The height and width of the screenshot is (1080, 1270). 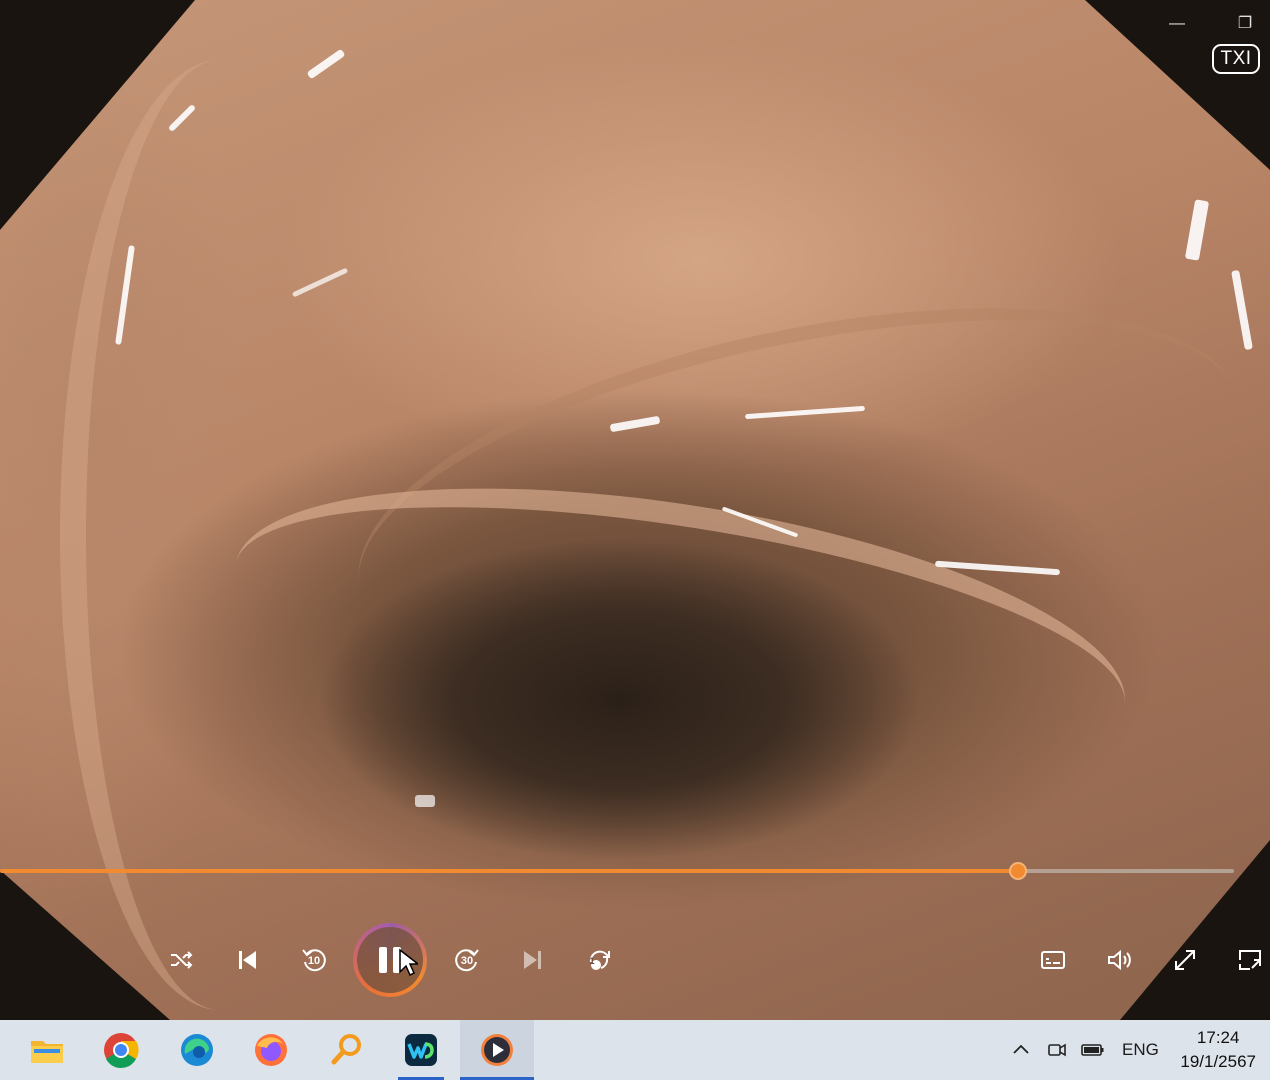 I want to click on next-button, so click(x=533, y=960).